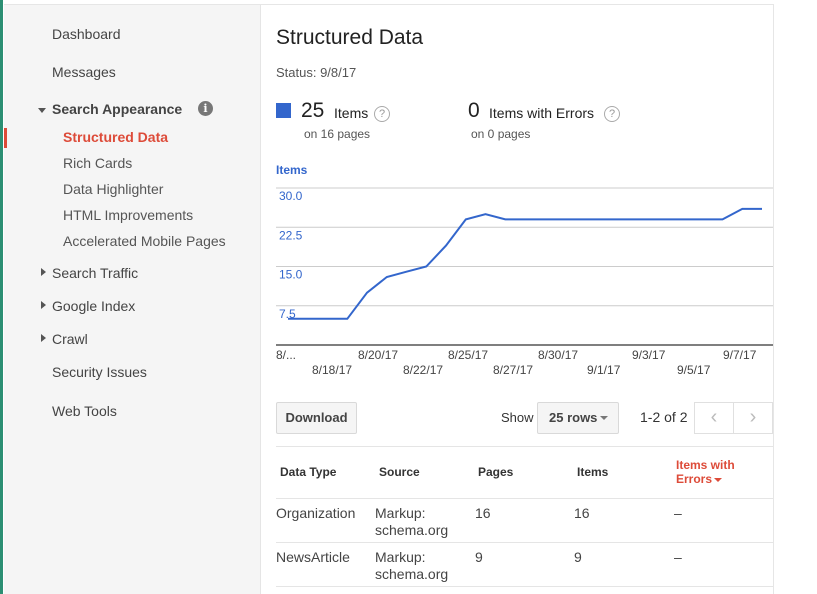  Describe the element at coordinates (337, 134) in the screenshot. I see `items-pages: on 16 pages` at that location.